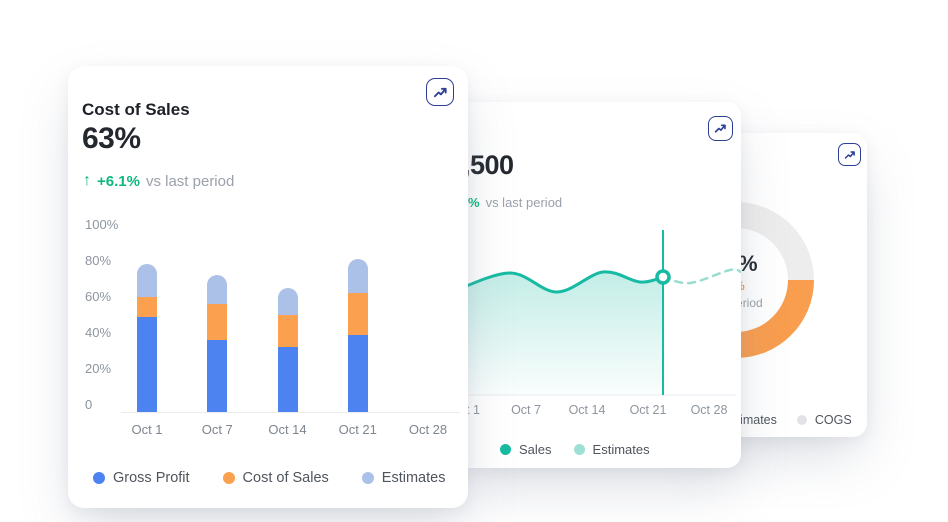  Describe the element at coordinates (118, 181) in the screenshot. I see `change-percent: +6.1%` at that location.